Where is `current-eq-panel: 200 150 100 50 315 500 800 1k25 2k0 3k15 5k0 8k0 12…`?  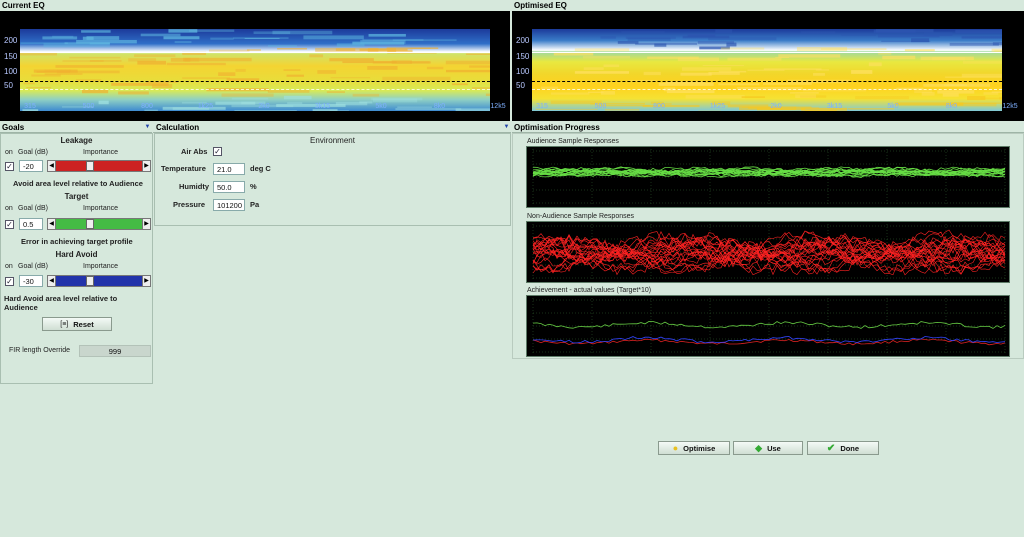 current-eq-panel: 200 150 100 50 315 500 800 1k25 2k0 3k15 5k0 8k0 12… is located at coordinates (255, 66).